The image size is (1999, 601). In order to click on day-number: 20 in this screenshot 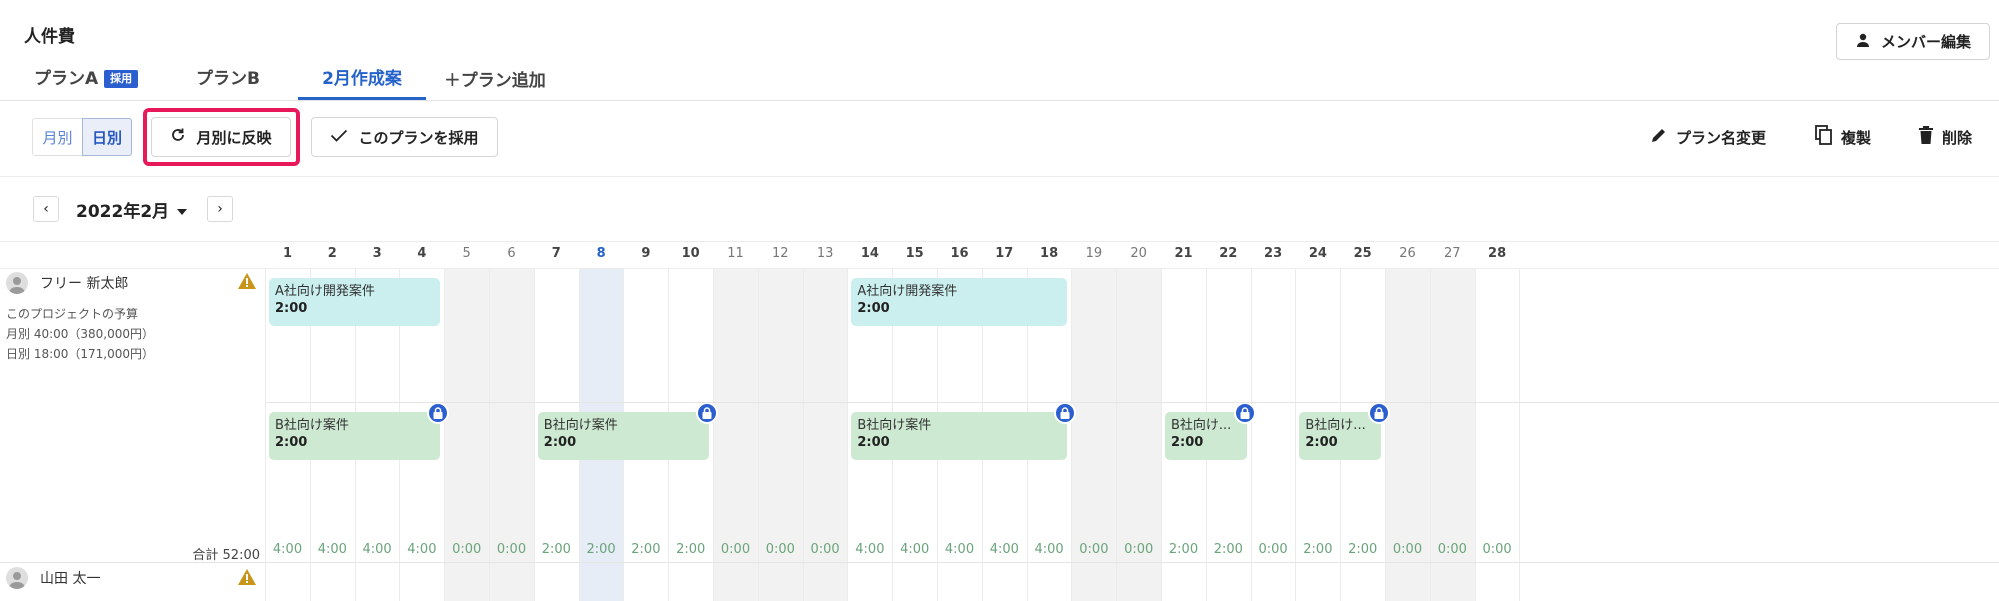, I will do `click(1138, 253)`.